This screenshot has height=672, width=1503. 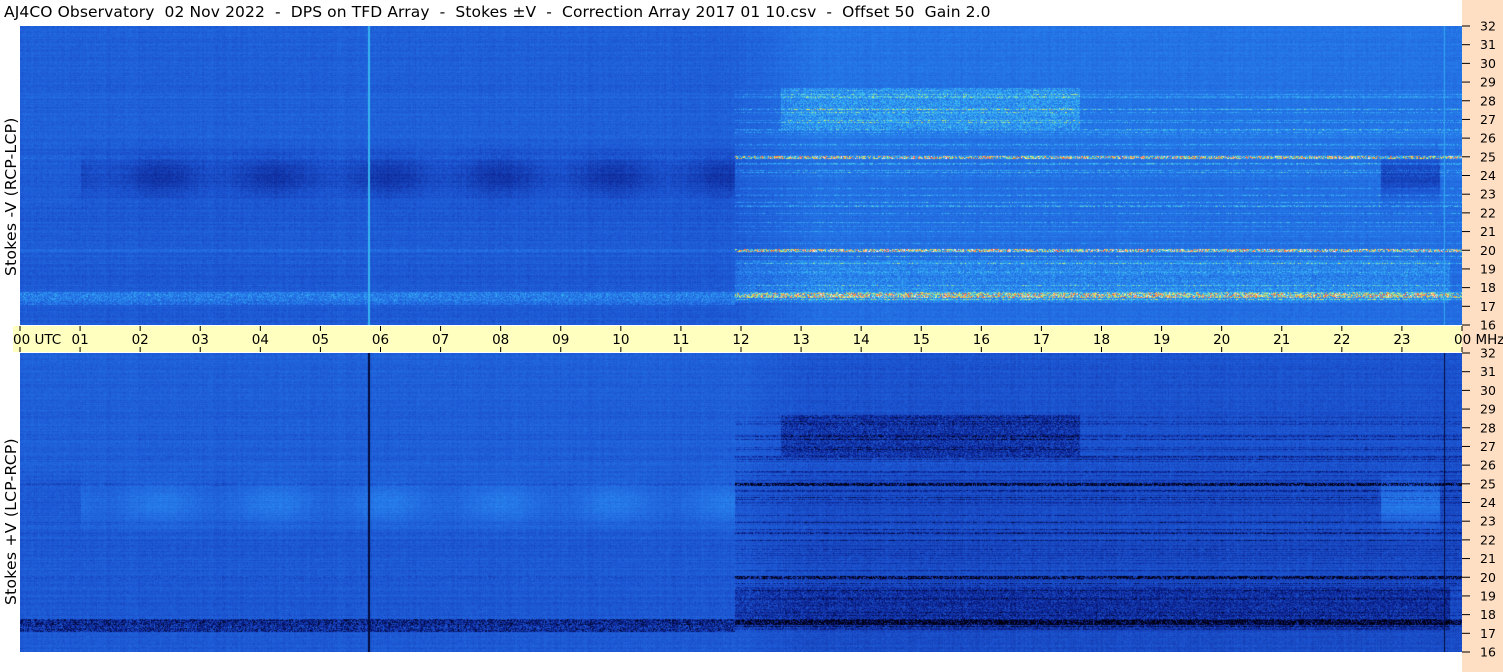 I want to click on time-tick-label-23: 23, so click(x=1401, y=340).